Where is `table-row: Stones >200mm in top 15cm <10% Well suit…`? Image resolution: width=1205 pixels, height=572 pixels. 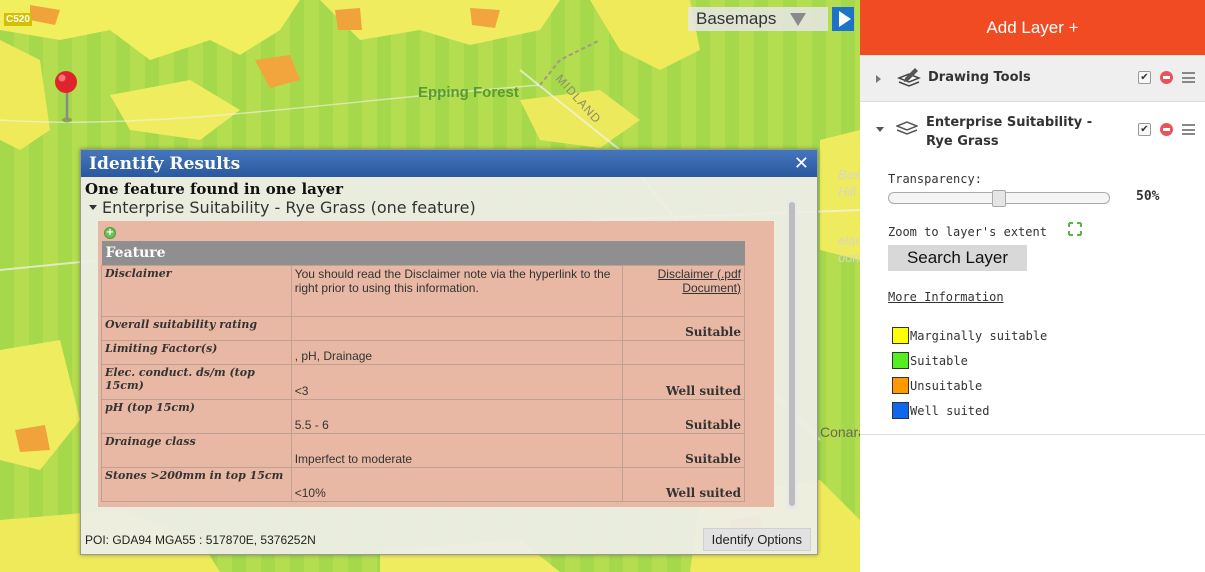
table-row: Stones >200mm in top 15cm <10% Well suit… is located at coordinates (423, 484).